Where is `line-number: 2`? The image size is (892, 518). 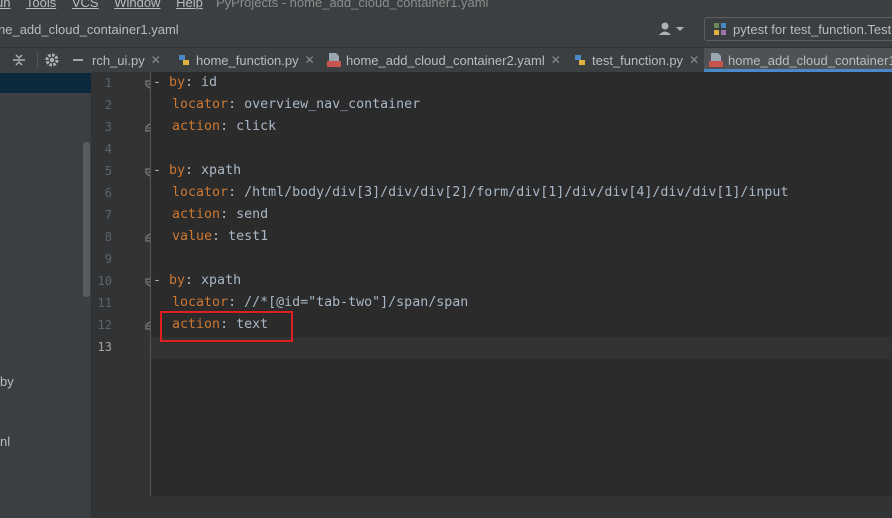
line-number: 2 is located at coordinates (108, 105).